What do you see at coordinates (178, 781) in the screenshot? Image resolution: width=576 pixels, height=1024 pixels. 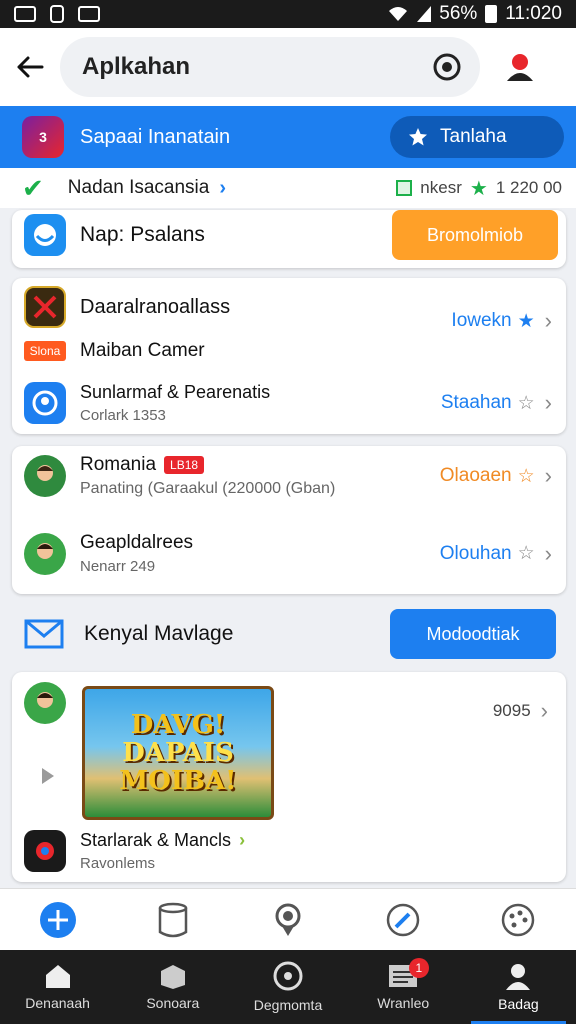 I see `banner-line-3: MOIBA!` at bounding box center [178, 781].